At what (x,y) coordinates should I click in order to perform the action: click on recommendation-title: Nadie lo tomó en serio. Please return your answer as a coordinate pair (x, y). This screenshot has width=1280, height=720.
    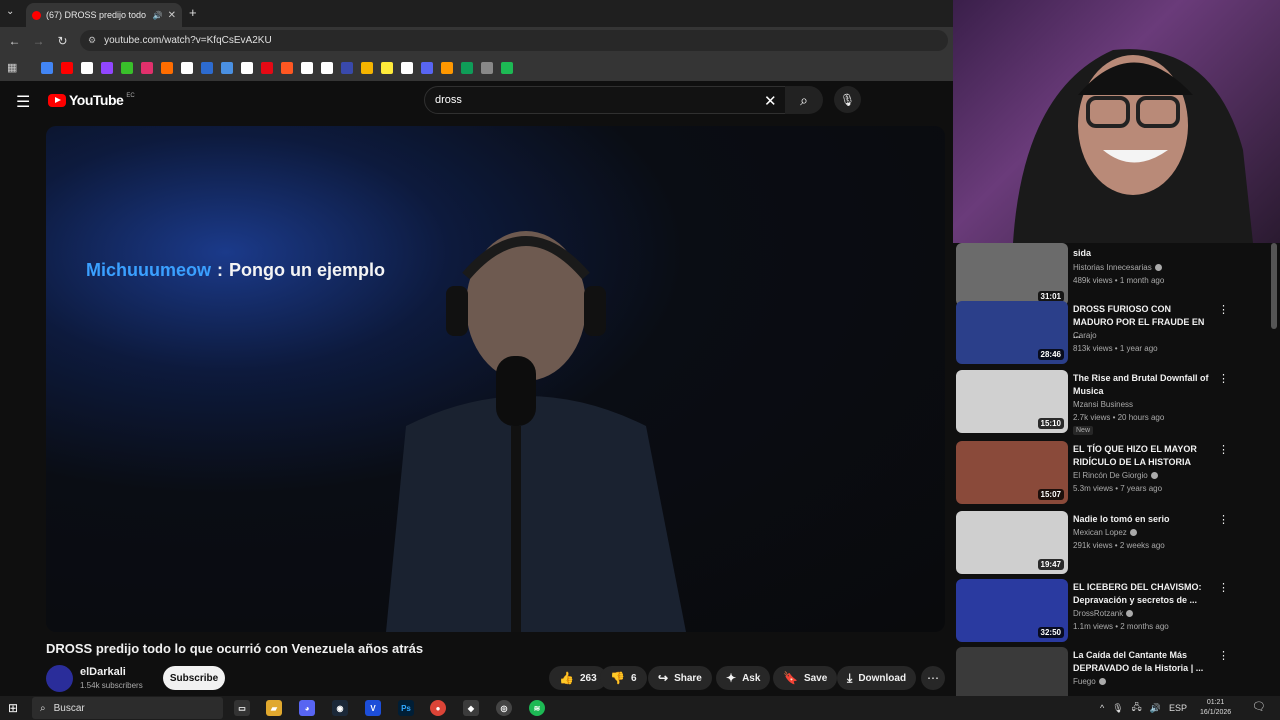
    Looking at the image, I should click on (1142, 519).